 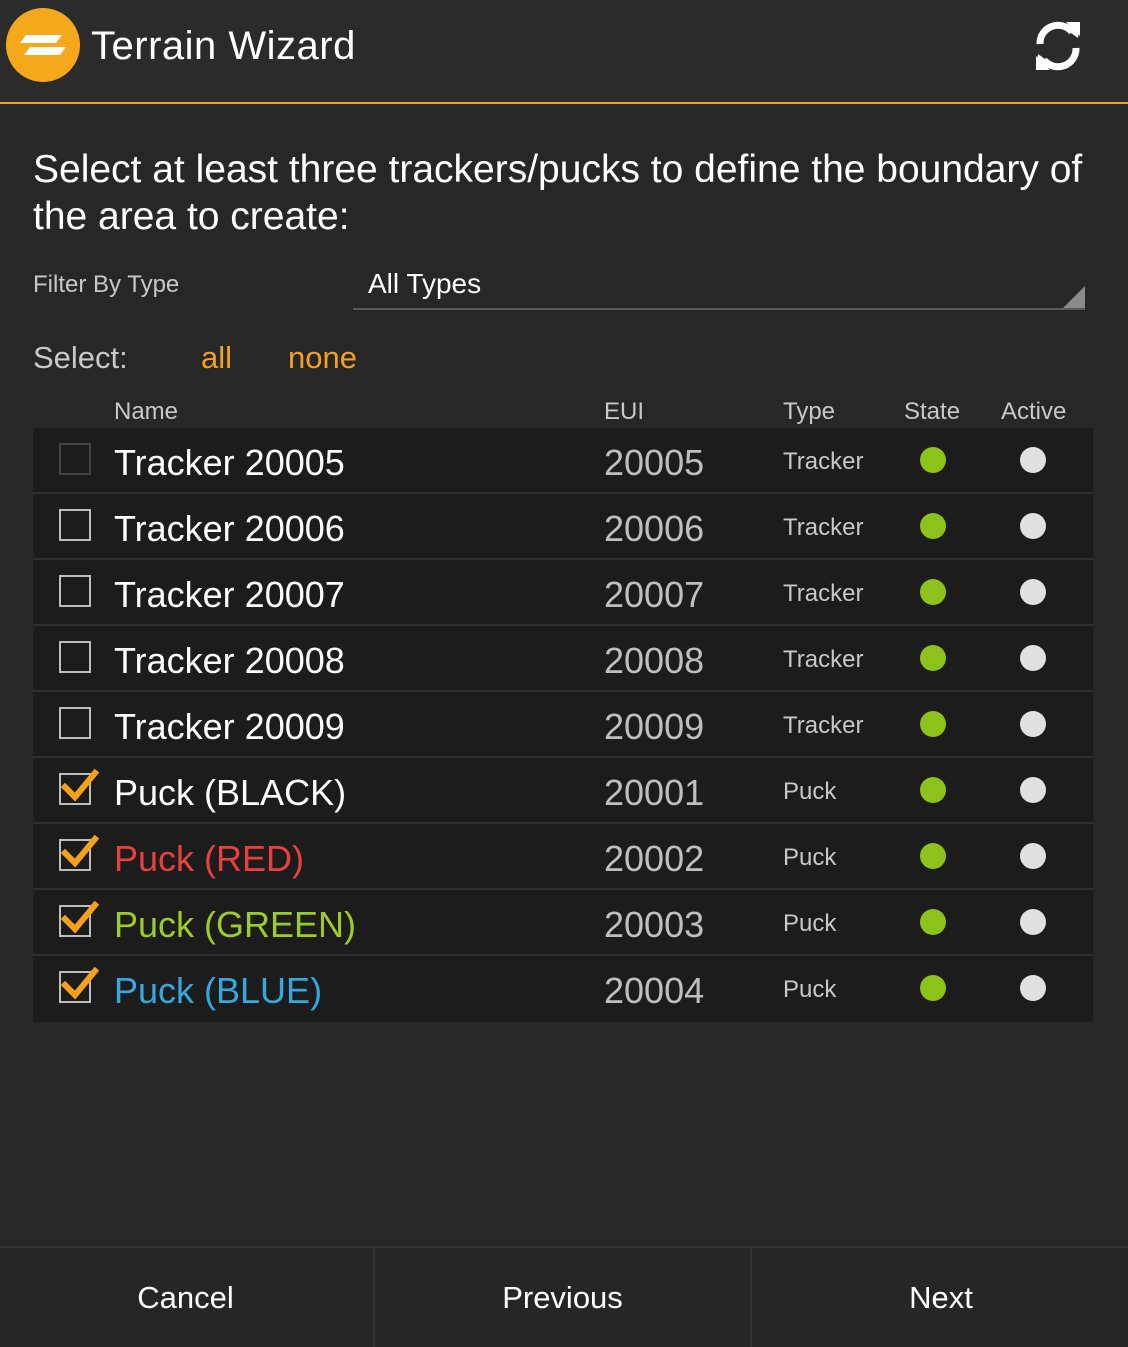 What do you see at coordinates (229, 462) in the screenshot?
I see `row-name: Tracker 20005` at bounding box center [229, 462].